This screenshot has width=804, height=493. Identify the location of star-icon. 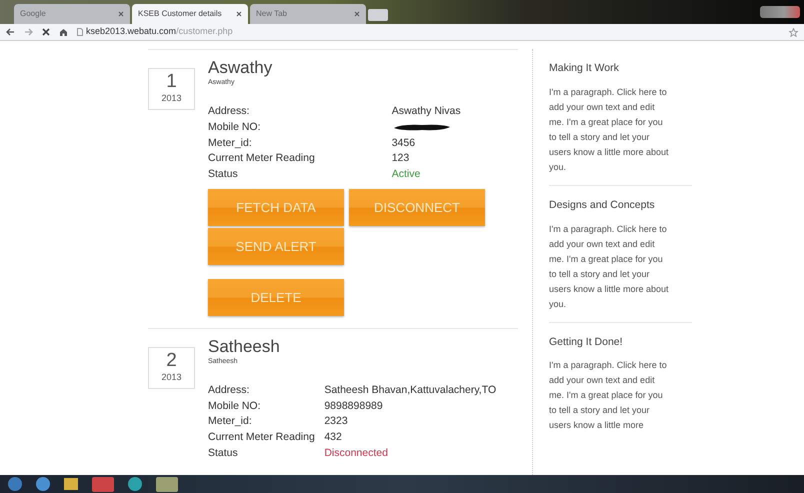
(793, 32).